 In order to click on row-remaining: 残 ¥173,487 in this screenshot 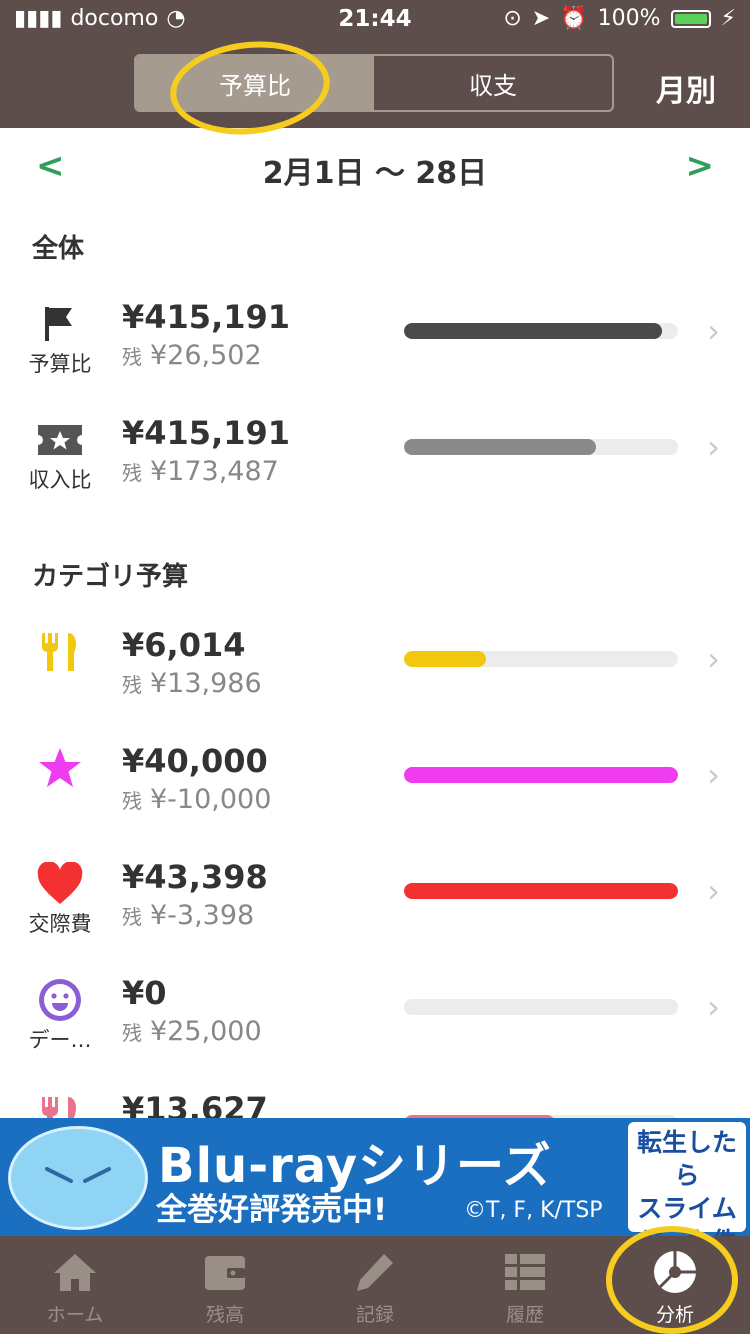, I will do `click(200, 471)`.